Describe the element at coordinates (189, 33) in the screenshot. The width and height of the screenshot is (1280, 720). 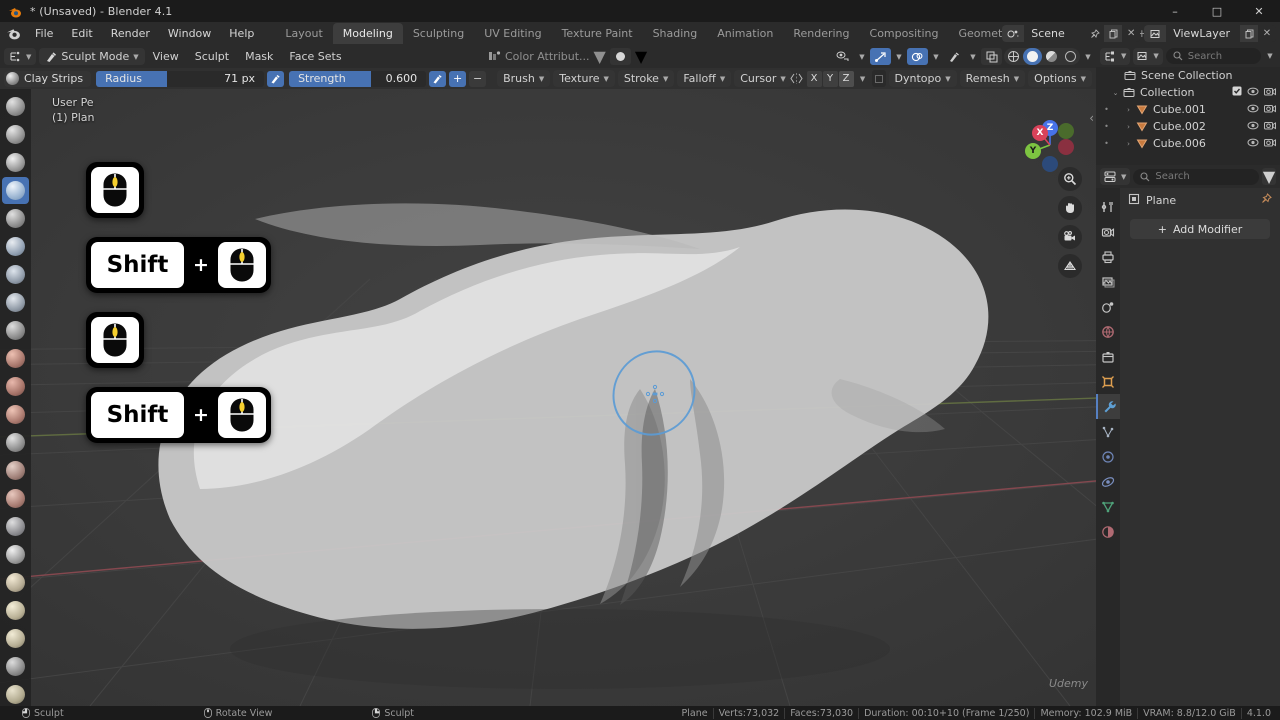
I see `menu-window: Window` at that location.